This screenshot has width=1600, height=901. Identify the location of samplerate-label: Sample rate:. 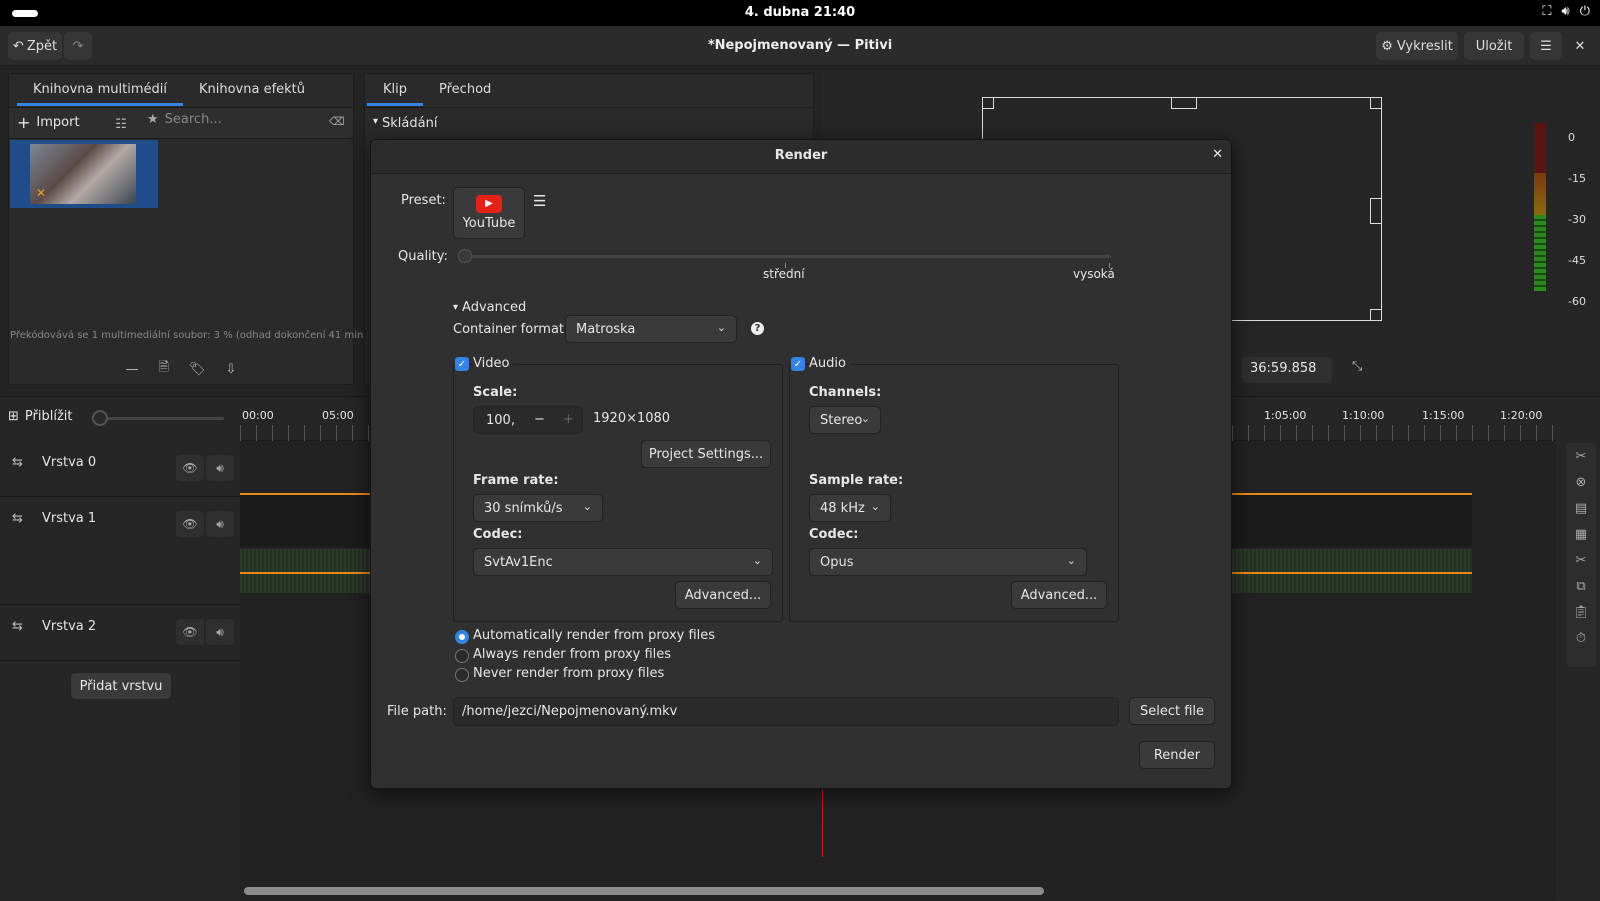
(856, 480).